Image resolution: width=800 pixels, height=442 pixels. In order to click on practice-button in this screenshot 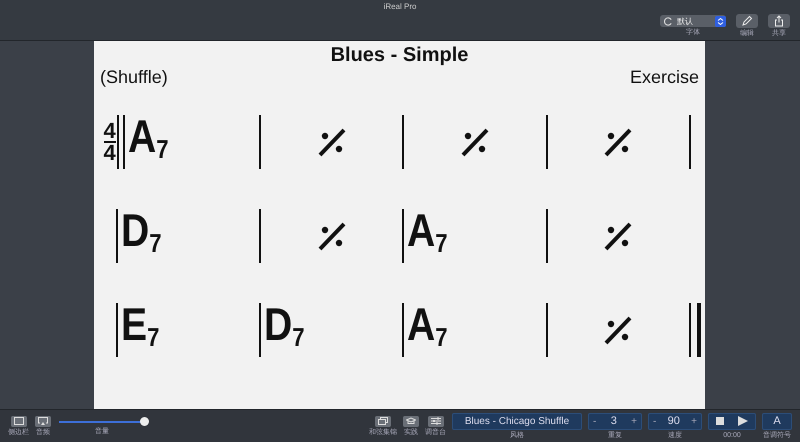, I will do `click(411, 421)`.